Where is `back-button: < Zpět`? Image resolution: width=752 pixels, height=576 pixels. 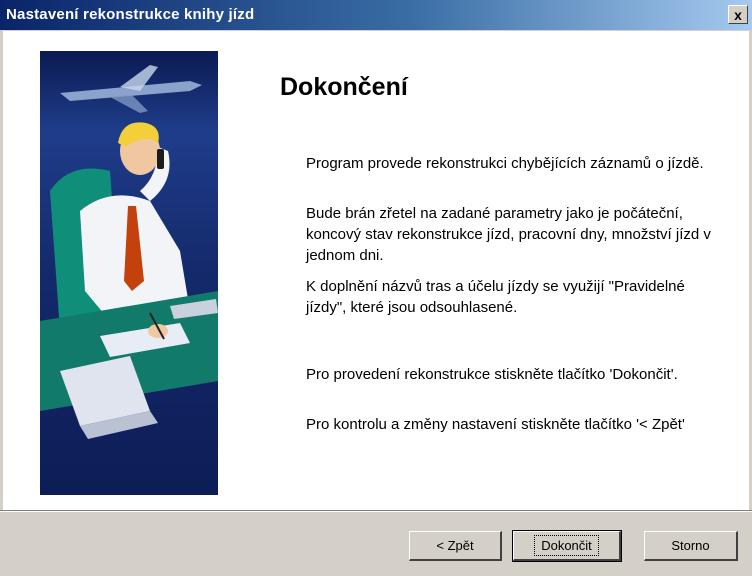 back-button: < Zpět is located at coordinates (455, 546).